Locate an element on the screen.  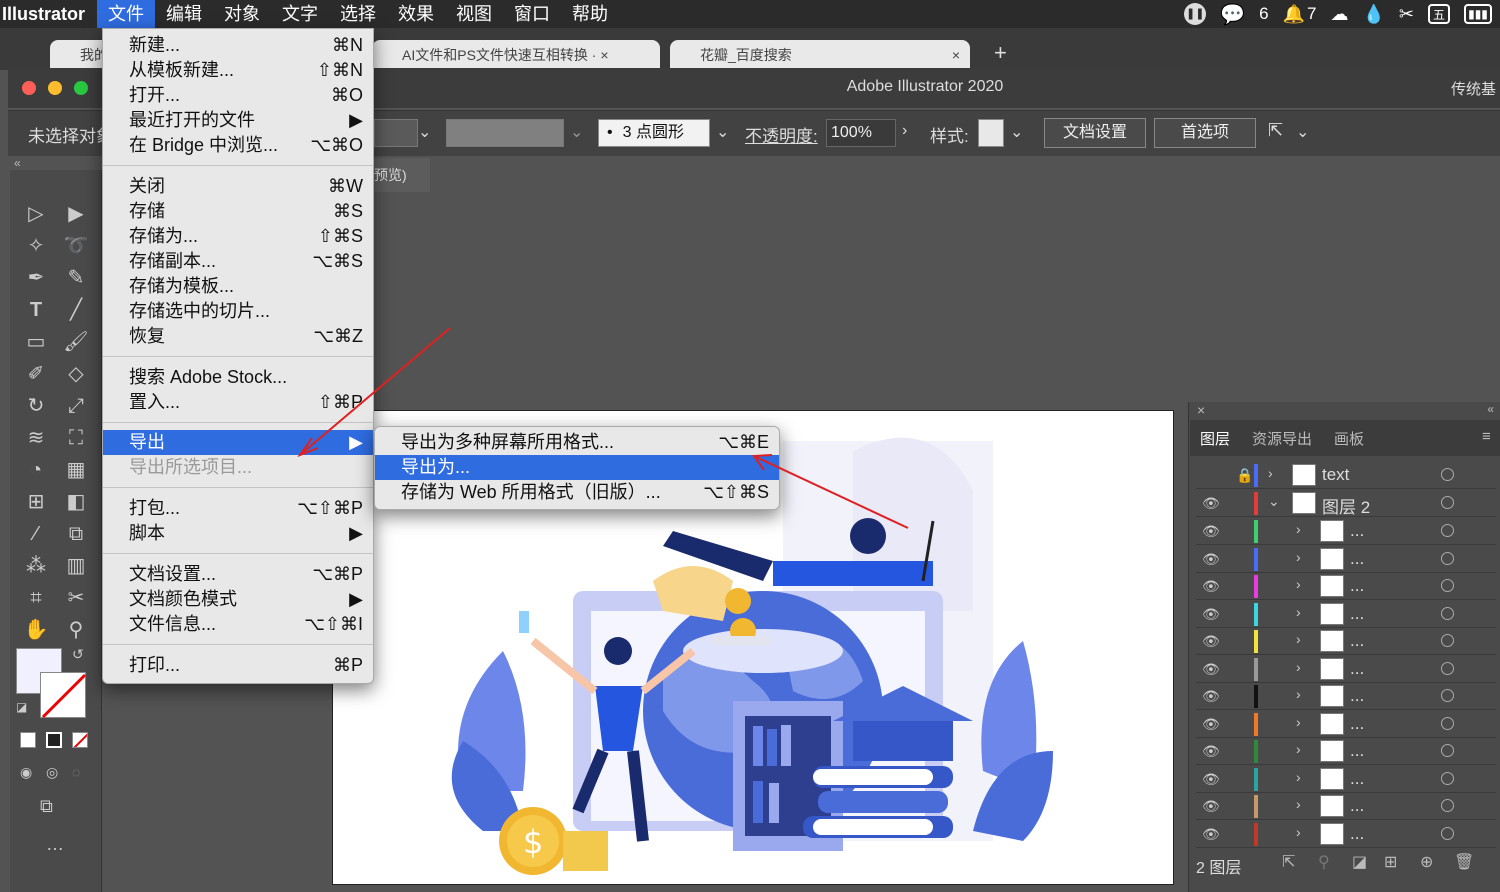
input-method-icon: 五 is located at coordinates (1439, 14).